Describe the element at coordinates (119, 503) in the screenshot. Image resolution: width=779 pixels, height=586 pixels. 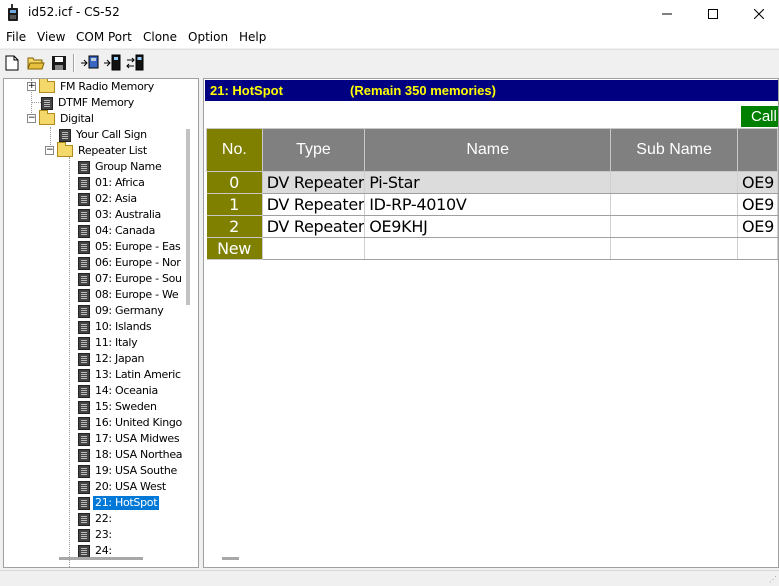
I see `tree-item-repeater-group: 21: HotSpot` at that location.